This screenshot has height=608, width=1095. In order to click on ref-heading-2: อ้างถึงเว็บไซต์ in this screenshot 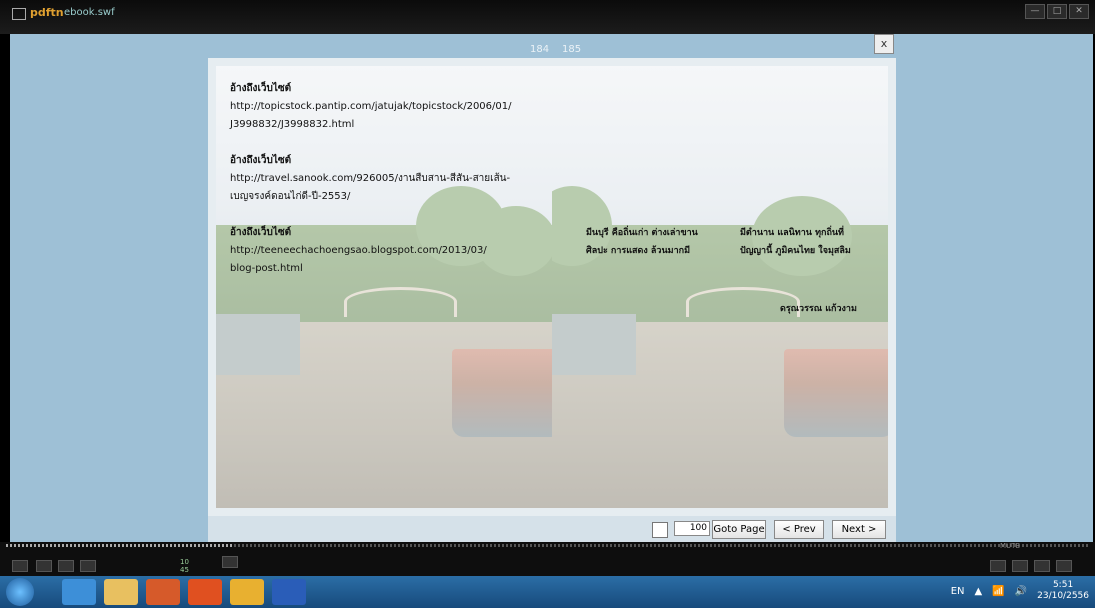, I will do `click(261, 160)`.